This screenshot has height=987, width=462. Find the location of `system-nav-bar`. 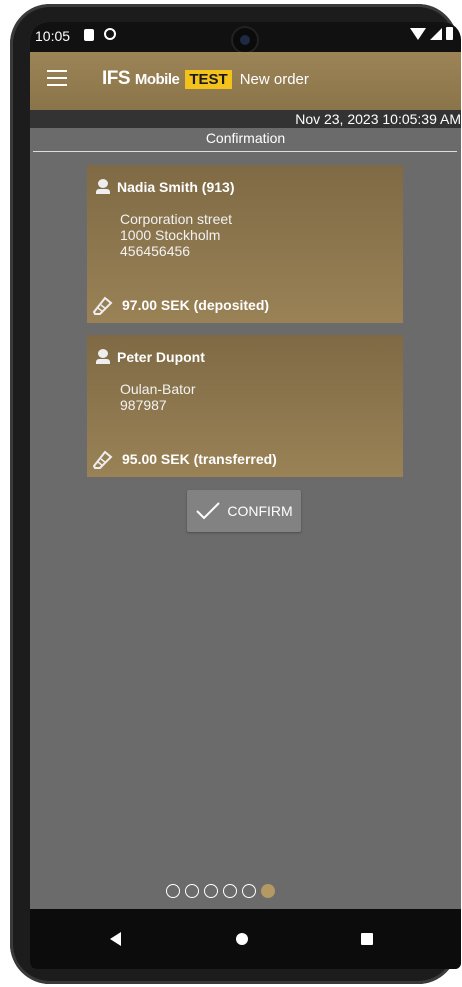

system-nav-bar is located at coordinates (245, 939).